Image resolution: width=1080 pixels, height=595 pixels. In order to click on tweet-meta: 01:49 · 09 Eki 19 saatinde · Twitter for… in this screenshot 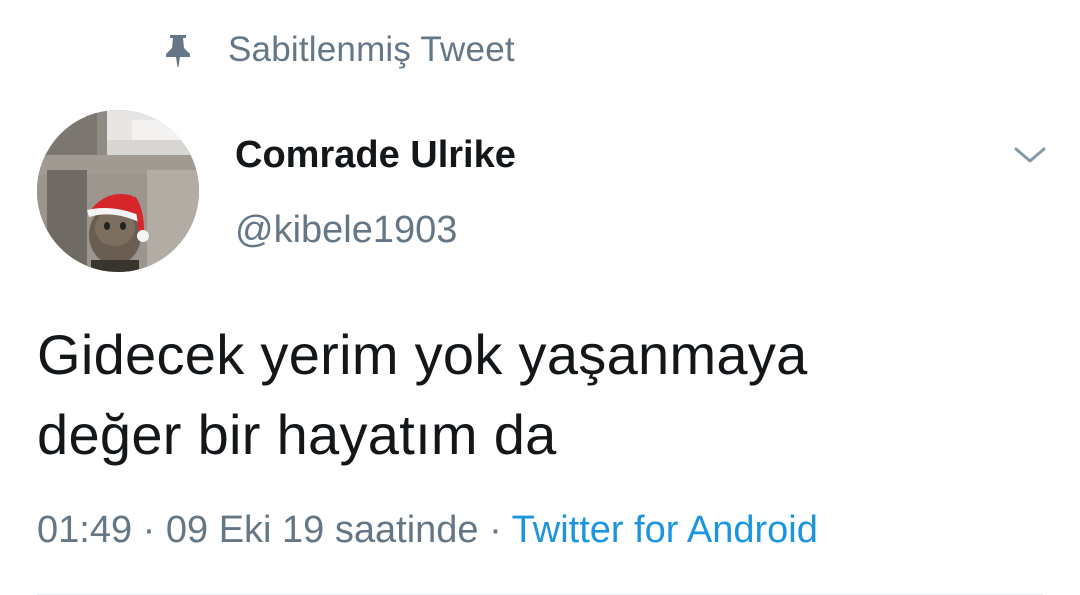, I will do `click(427, 530)`.